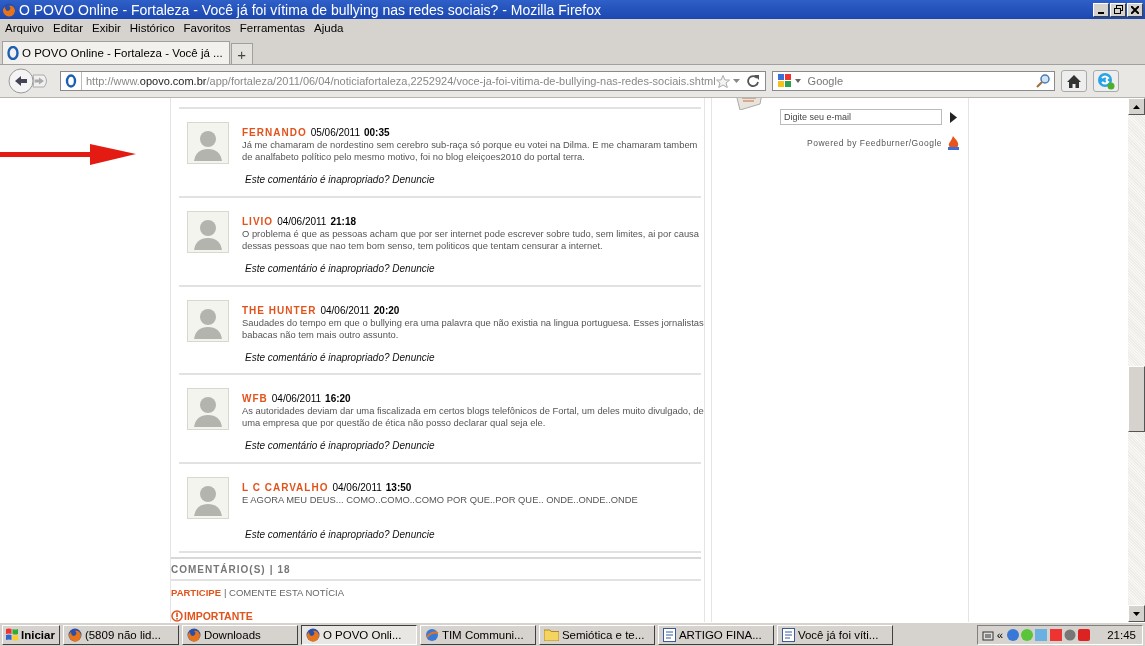  What do you see at coordinates (279, 310) in the screenshot?
I see `commenter-name: THE HUNTER` at bounding box center [279, 310].